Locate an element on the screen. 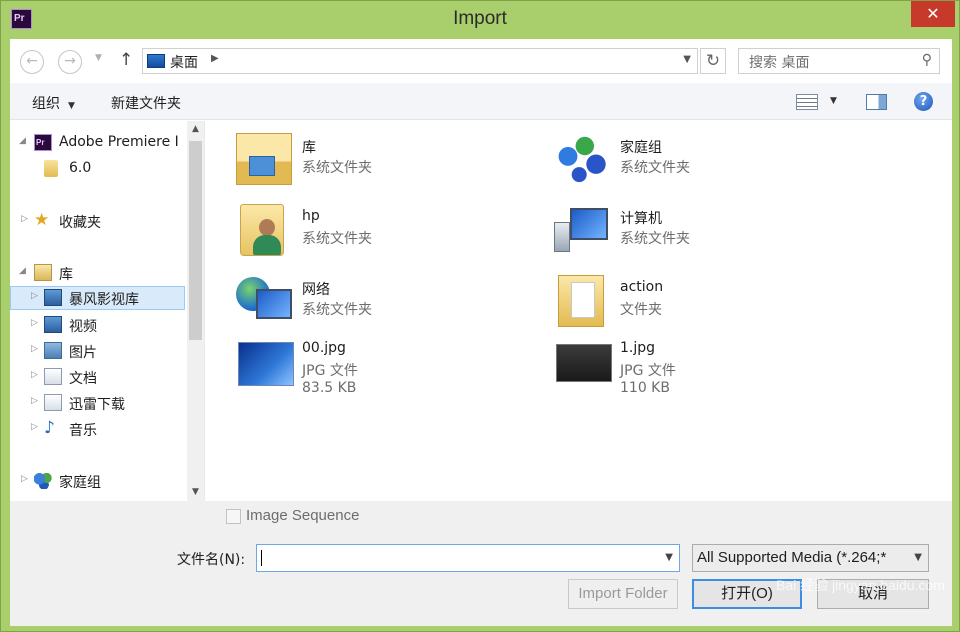 The width and height of the screenshot is (960, 632). tree-item-label: 6.0 is located at coordinates (80, 168).